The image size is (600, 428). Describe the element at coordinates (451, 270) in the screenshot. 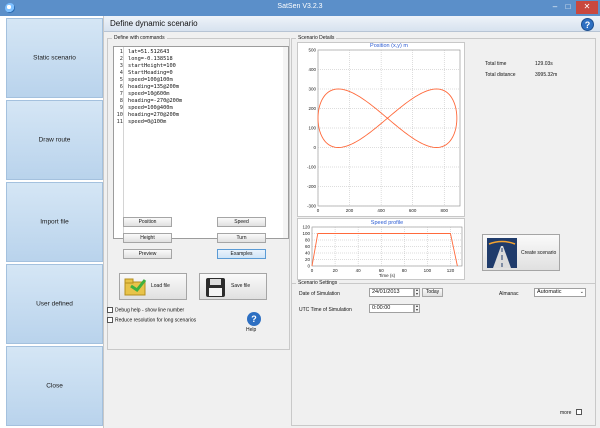

I see `x-tick-label: 120` at that location.